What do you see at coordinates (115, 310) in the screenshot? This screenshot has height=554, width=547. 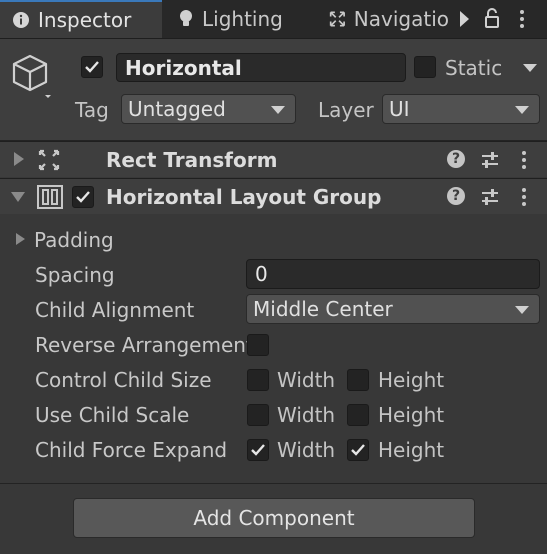 I see `child-alignment-label: Child Alignment` at bounding box center [115, 310].